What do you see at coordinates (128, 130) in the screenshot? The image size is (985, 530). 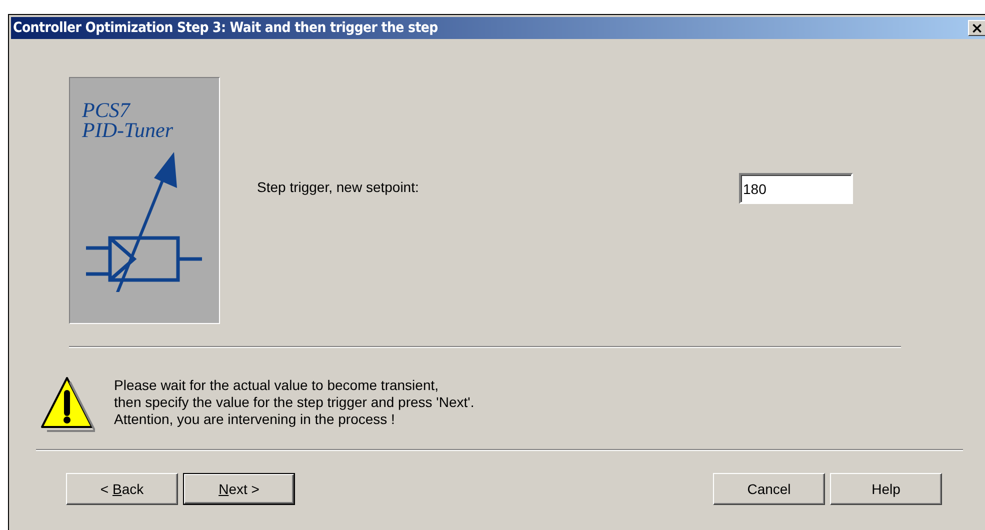 I see `logo-text: PID-Tuner` at bounding box center [128, 130].